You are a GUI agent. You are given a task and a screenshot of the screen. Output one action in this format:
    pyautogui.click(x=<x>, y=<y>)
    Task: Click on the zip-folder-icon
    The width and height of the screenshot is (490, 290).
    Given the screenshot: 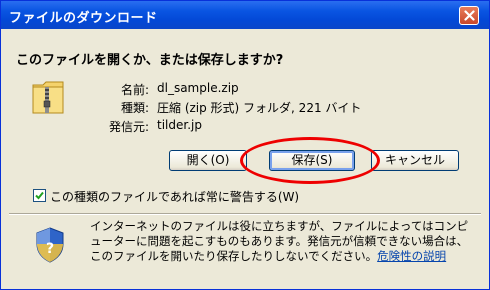 What is the action you would take?
    pyautogui.click(x=48, y=97)
    